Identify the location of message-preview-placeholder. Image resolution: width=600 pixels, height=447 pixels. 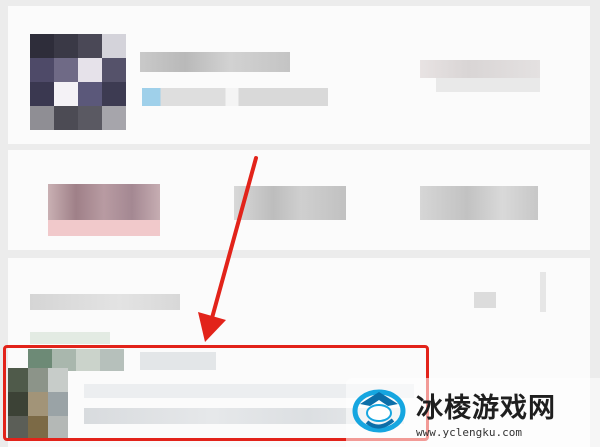
(235, 97).